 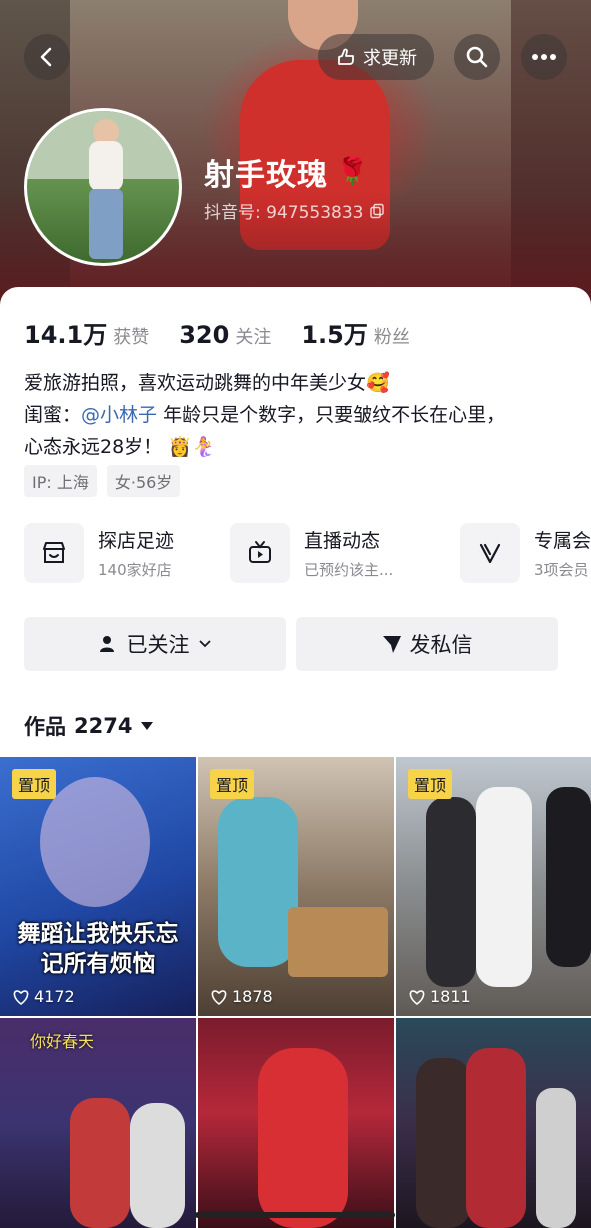 I want to click on works-label: 作品, so click(x=45, y=727).